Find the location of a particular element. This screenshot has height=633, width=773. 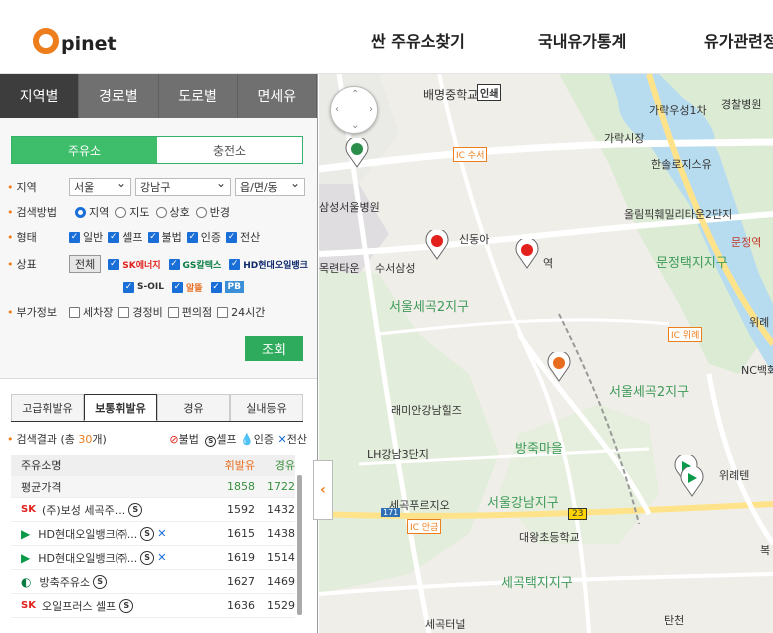

search-type-tabs: 지역별 경로별 도로별 면세유 is located at coordinates (158, 96).